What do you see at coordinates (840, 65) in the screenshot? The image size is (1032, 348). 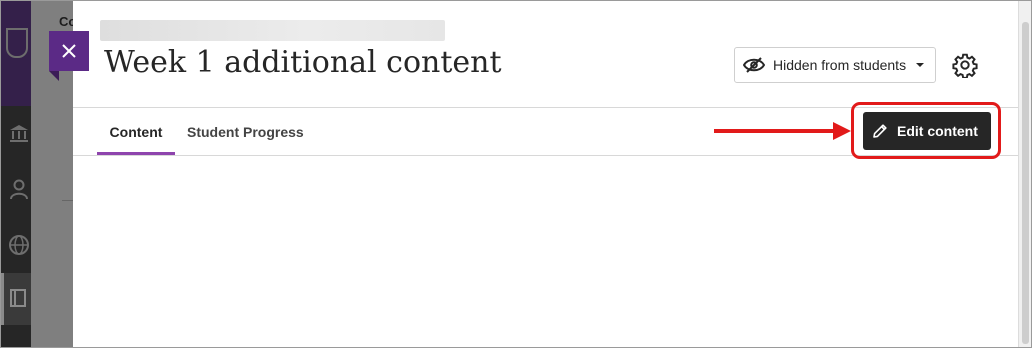 I see `visibility-label: Hidden from students` at bounding box center [840, 65].